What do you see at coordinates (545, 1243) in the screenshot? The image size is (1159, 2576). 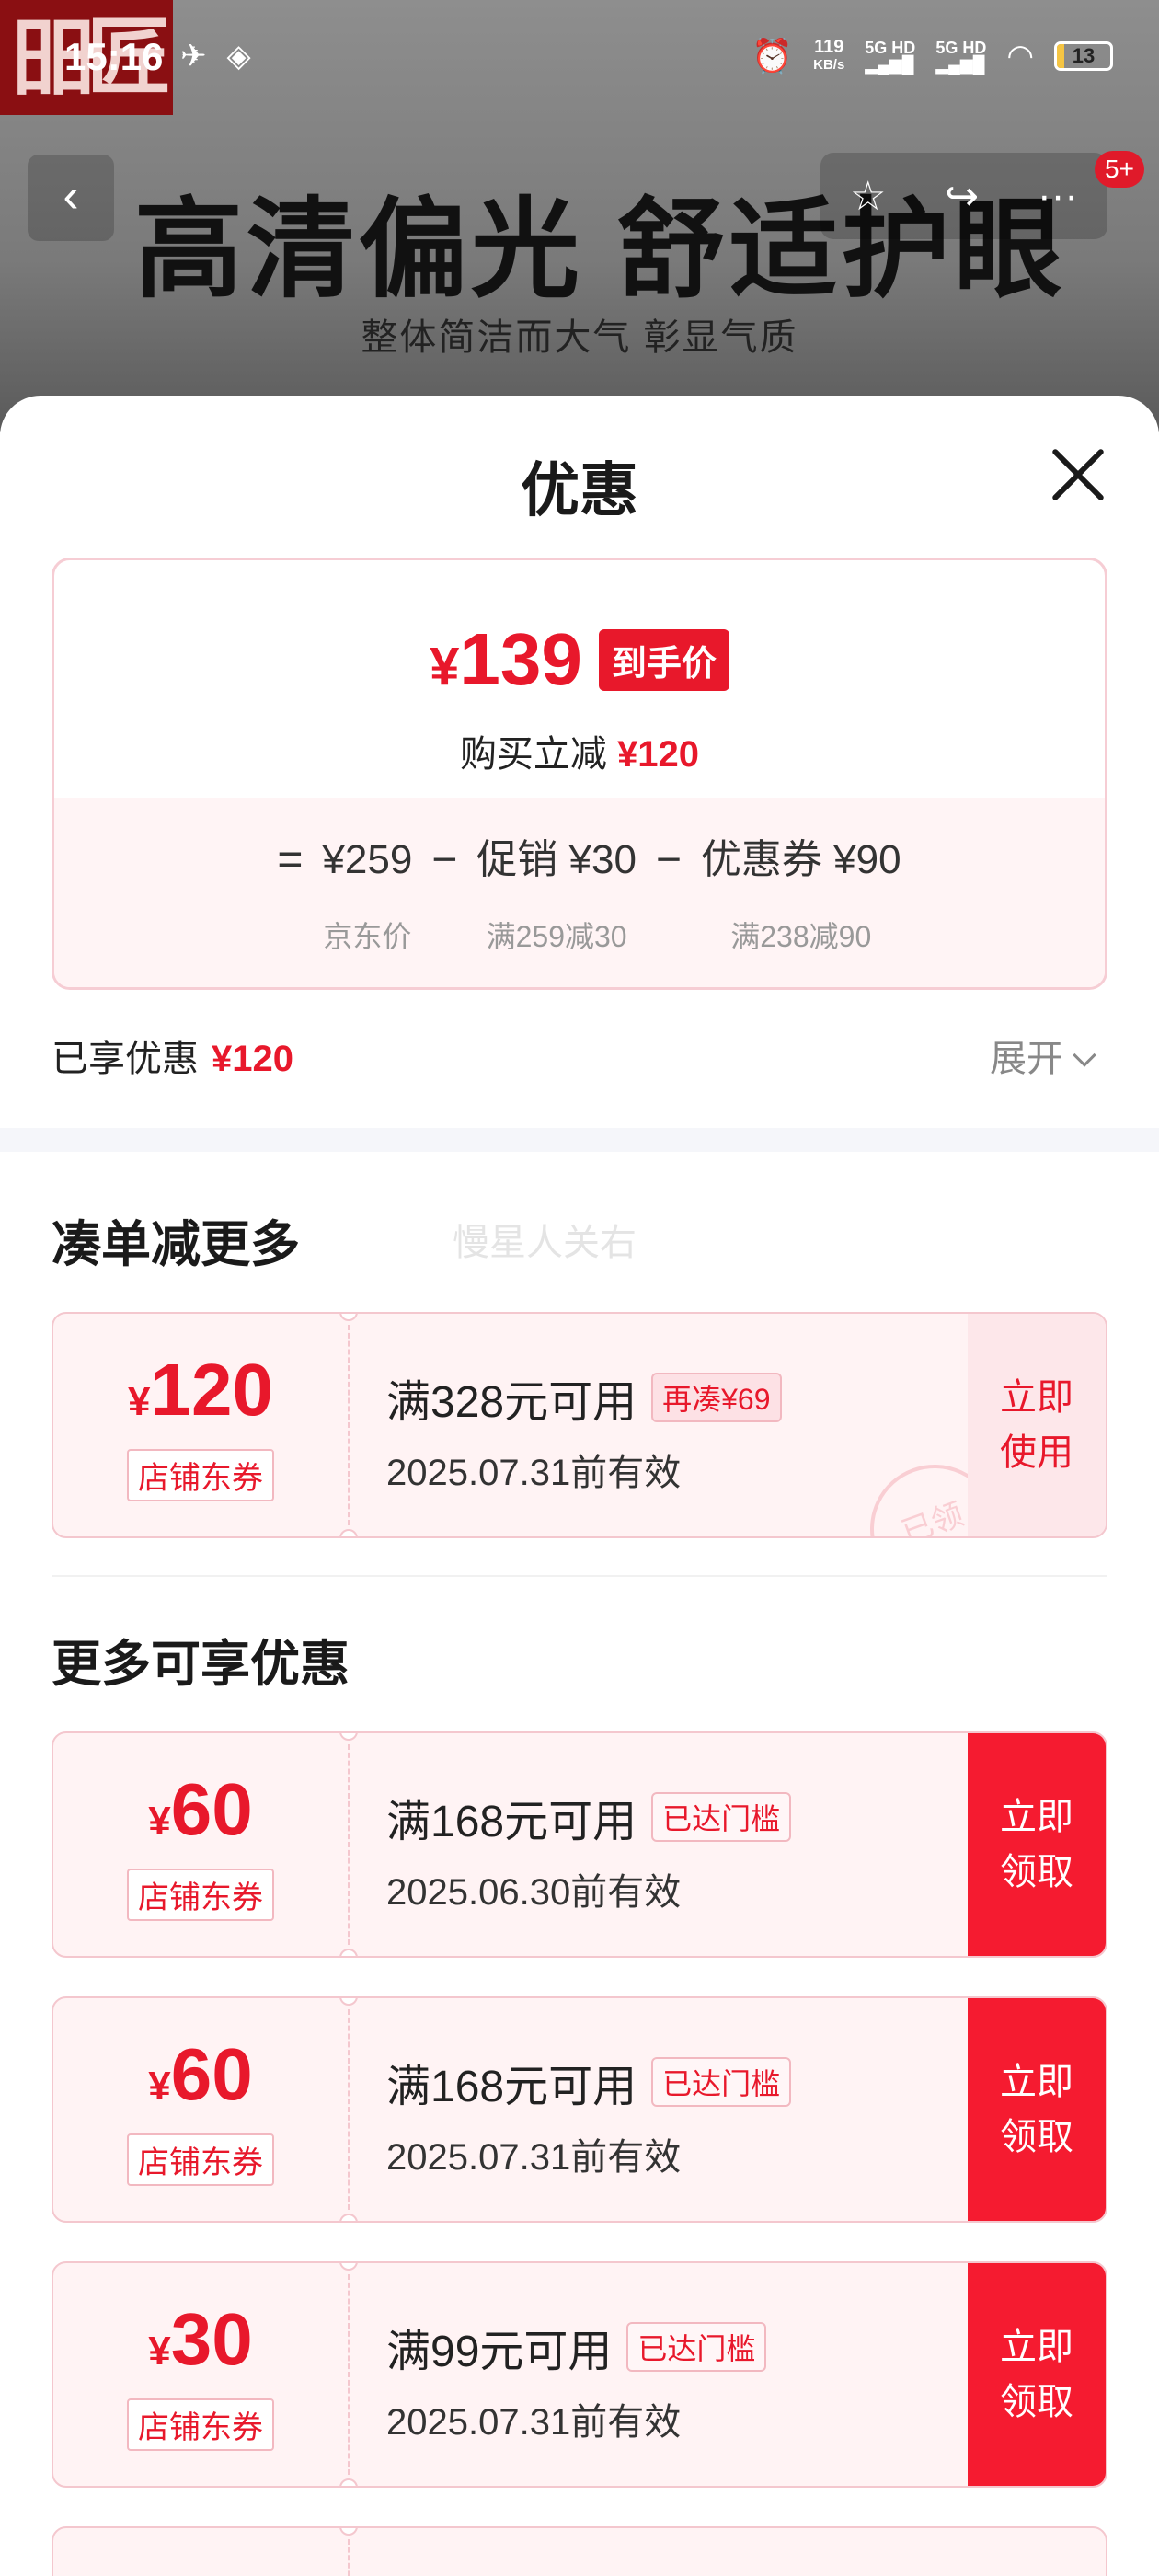 I see `watermark: 慢星人关右` at bounding box center [545, 1243].